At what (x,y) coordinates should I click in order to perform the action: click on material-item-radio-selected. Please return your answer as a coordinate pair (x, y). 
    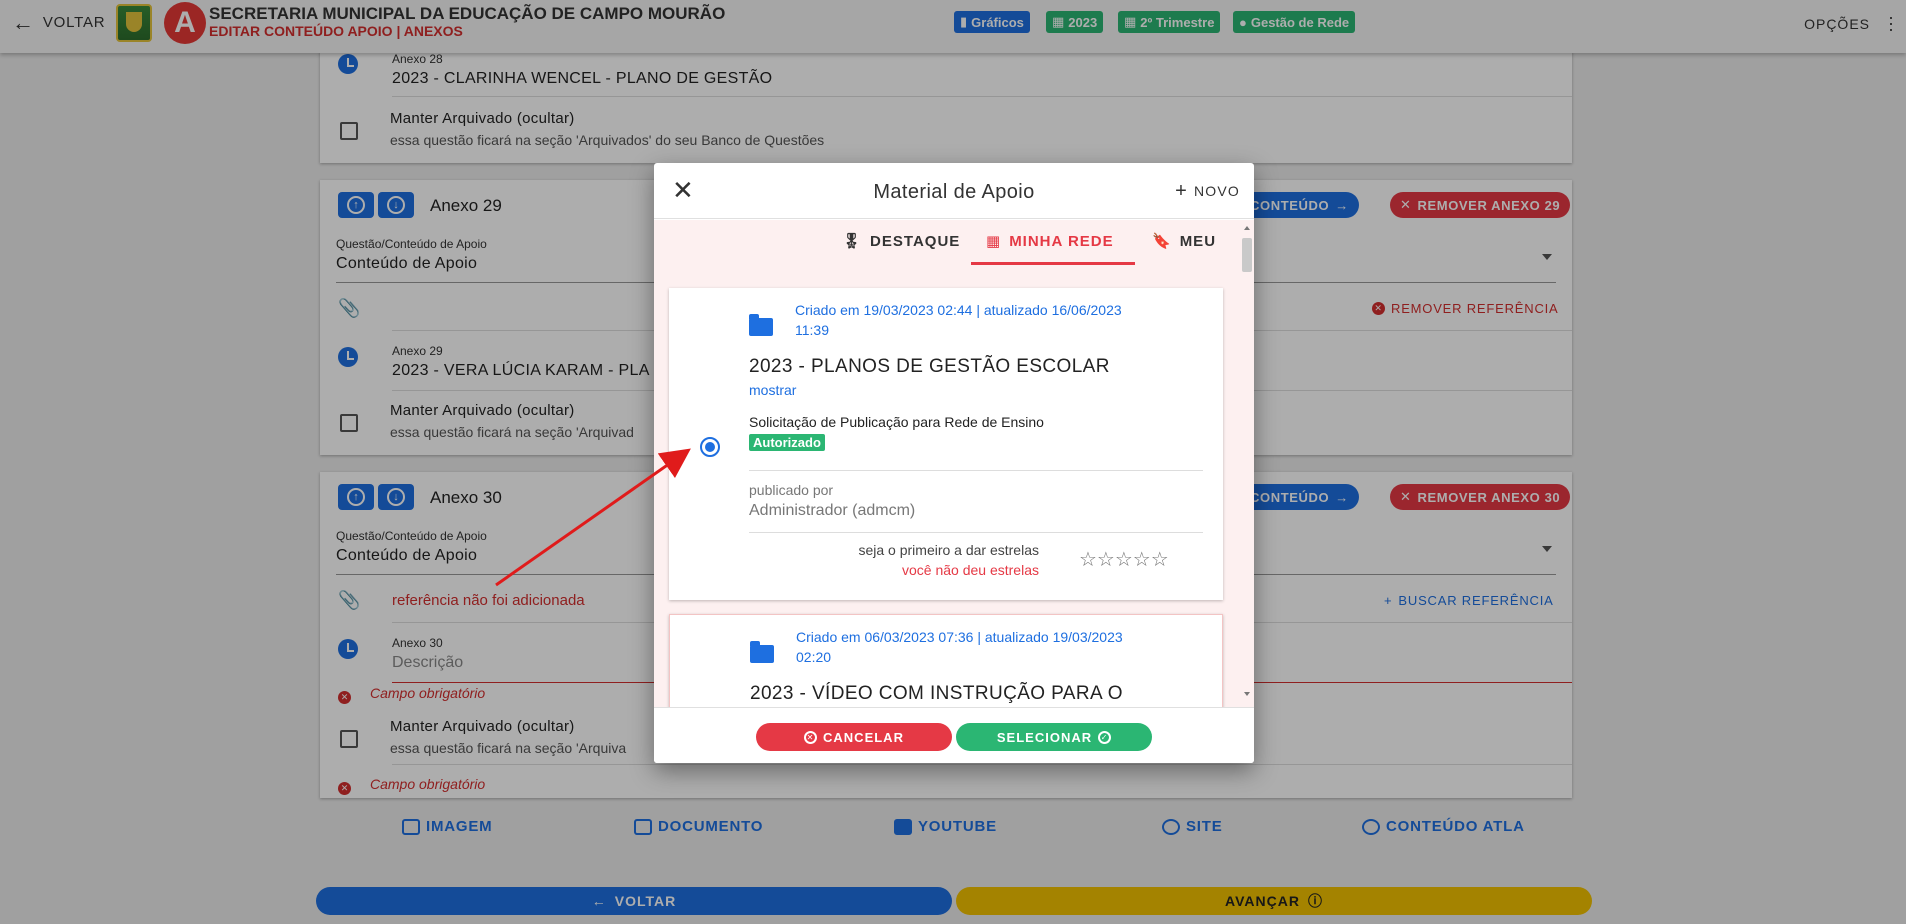
    Looking at the image, I should click on (710, 447).